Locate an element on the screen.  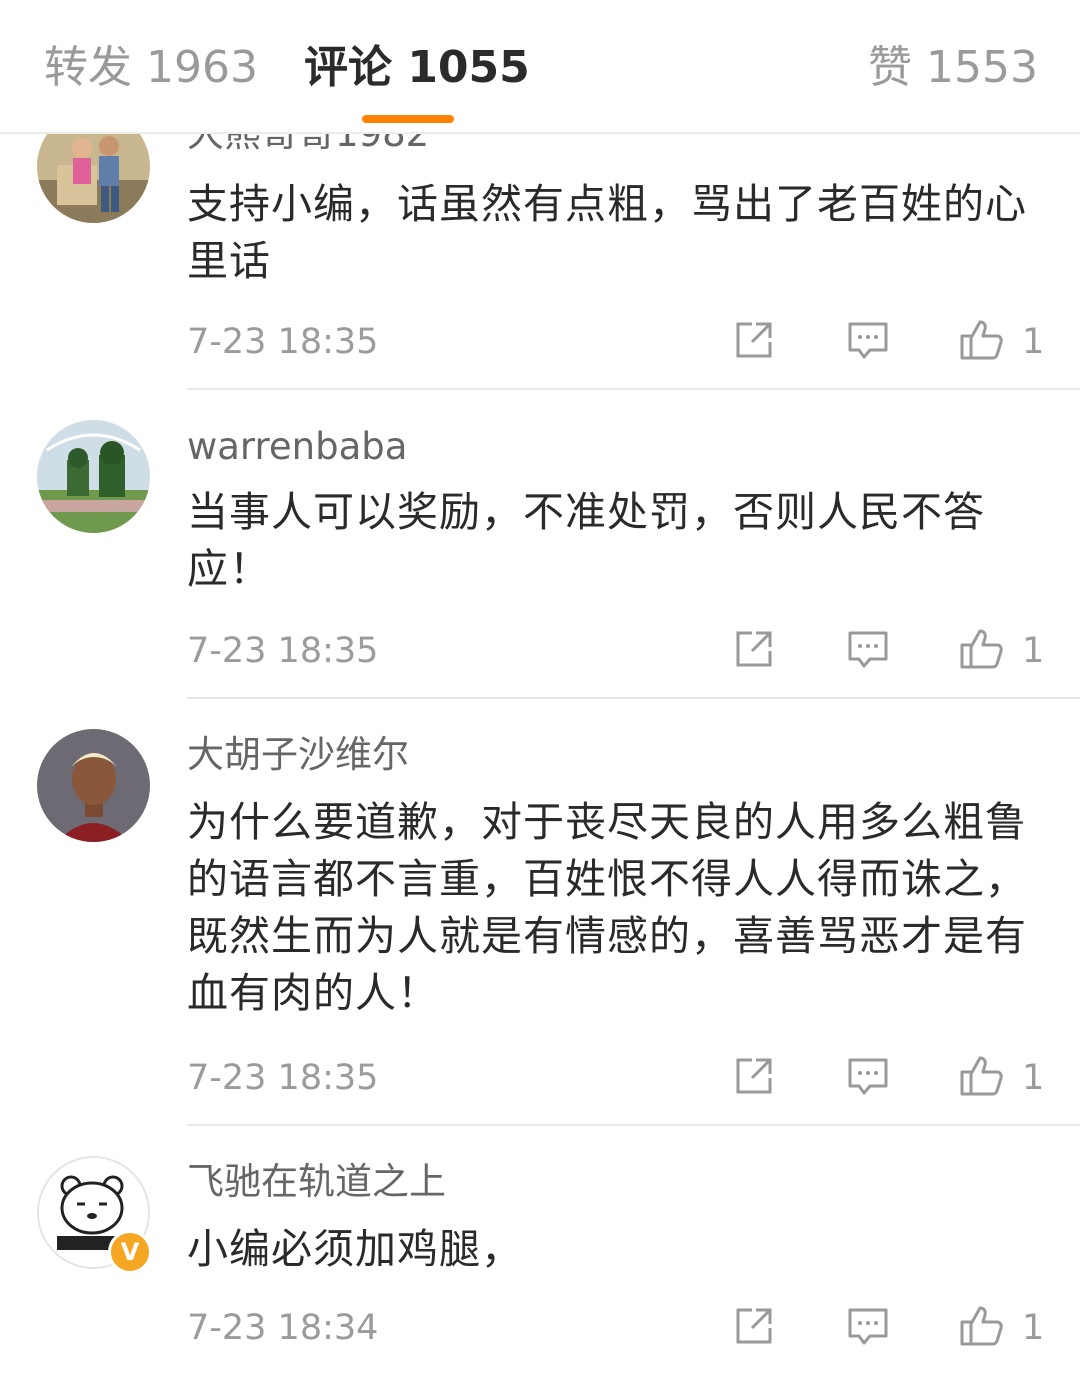
tab-comments: 评论 1055 is located at coordinates (417, 68).